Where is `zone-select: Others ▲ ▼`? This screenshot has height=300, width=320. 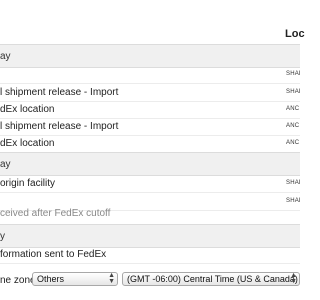 zone-select: Others ▲ ▼ is located at coordinates (75, 279).